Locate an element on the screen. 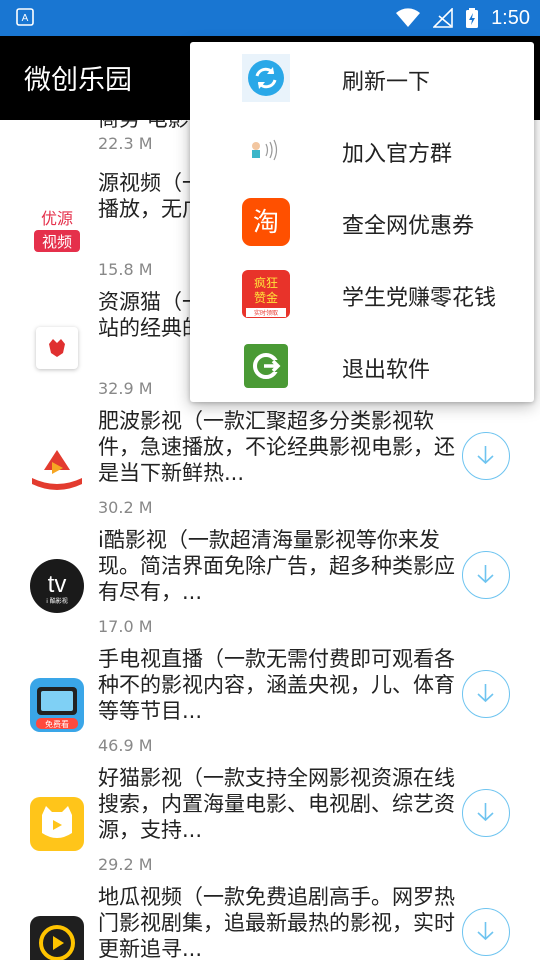 The width and height of the screenshot is (540, 960). menu-item-refresh: 刷新一下 is located at coordinates (362, 78).